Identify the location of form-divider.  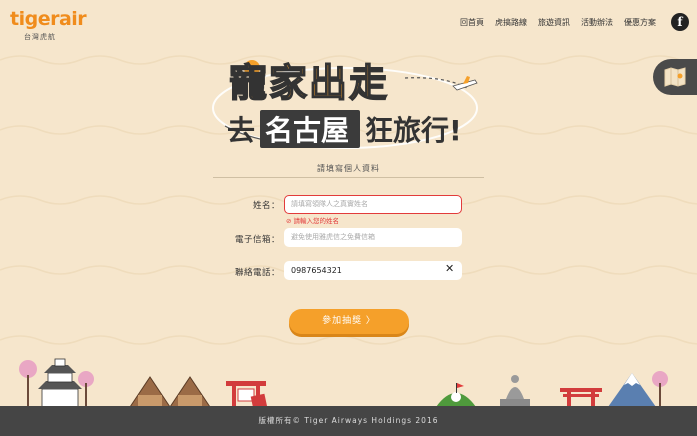
(348, 177).